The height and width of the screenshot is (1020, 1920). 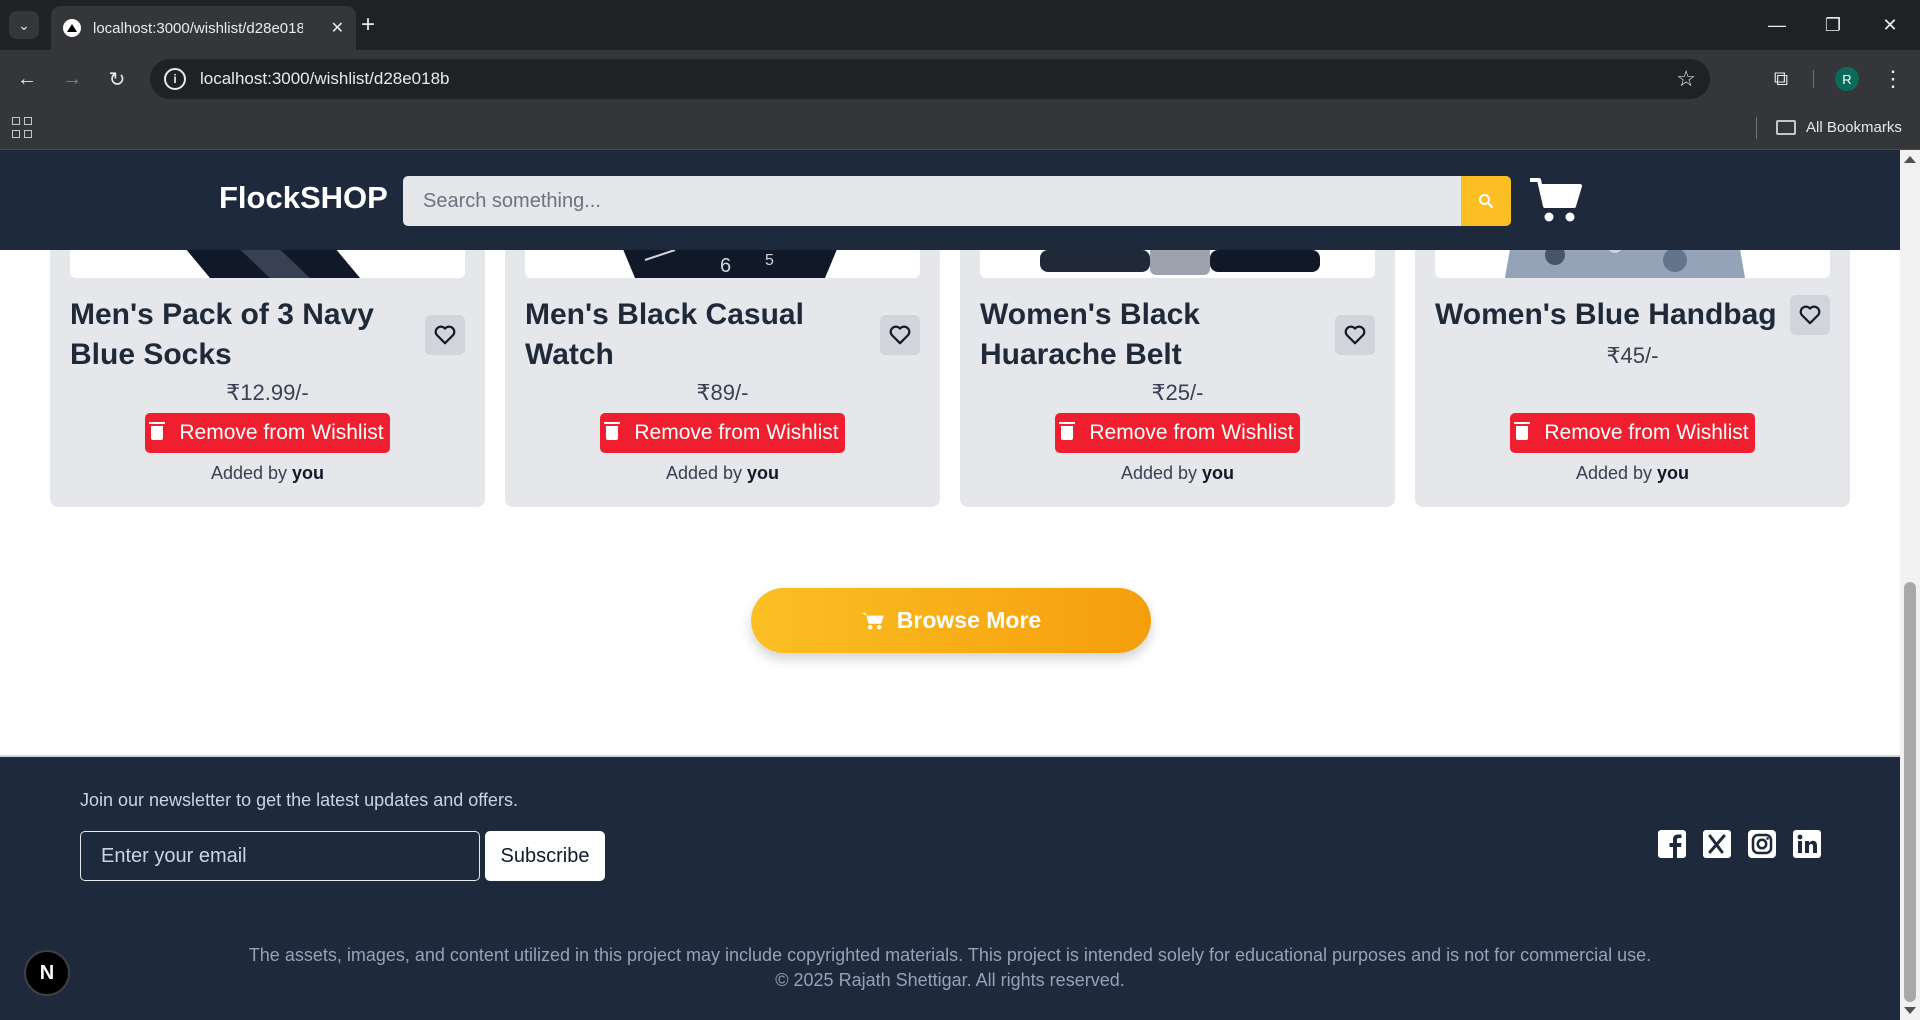 I want to click on browse-more-button: Browse More, so click(x=951, y=620).